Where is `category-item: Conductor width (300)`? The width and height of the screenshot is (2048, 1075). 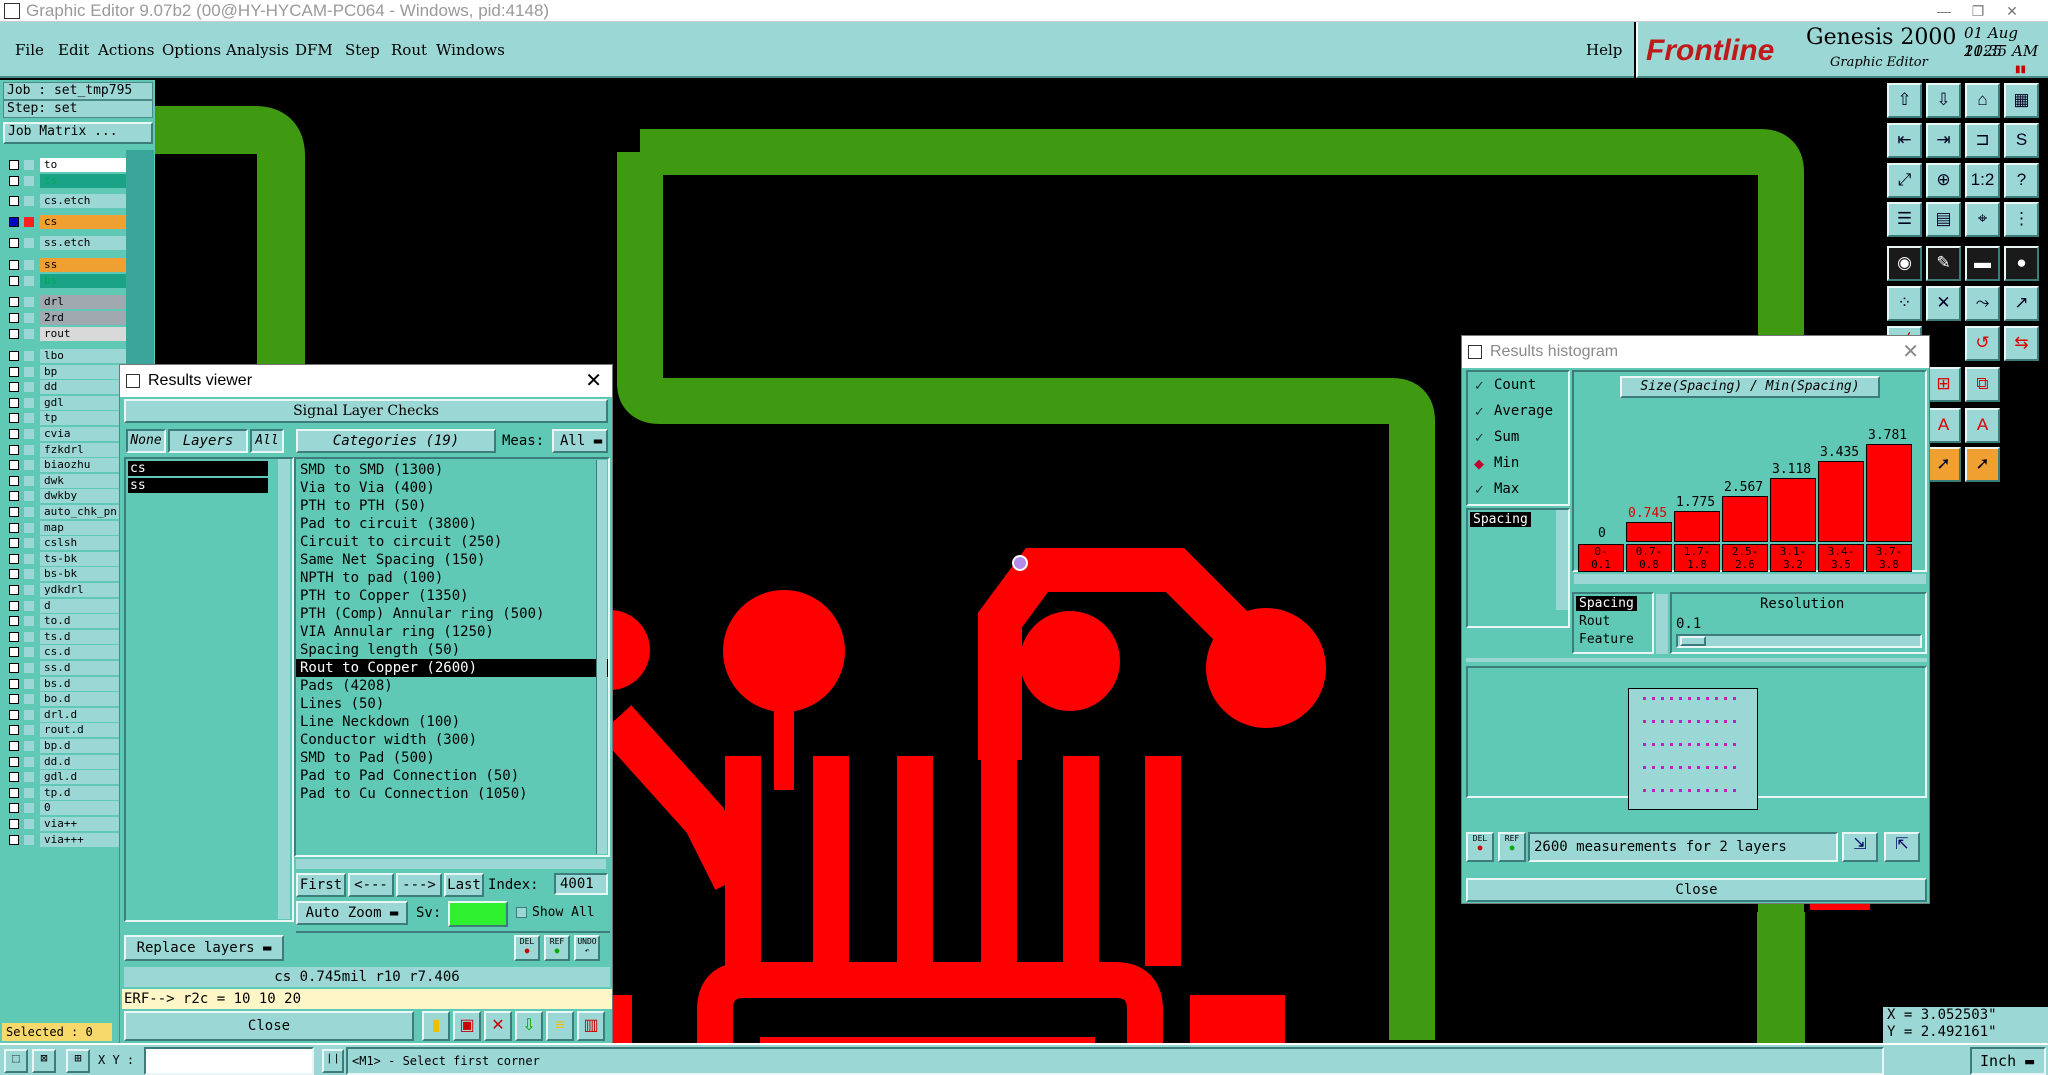 category-item: Conductor width (300) is located at coordinates (452, 740).